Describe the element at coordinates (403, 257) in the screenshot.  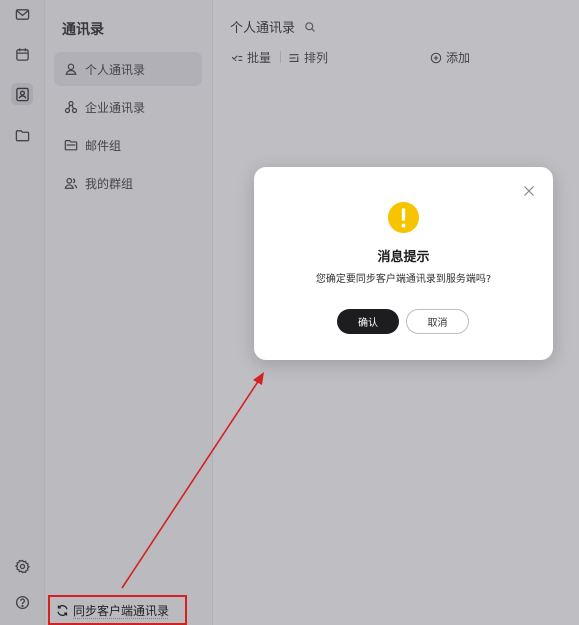
I see `dialog-title: 消息提示` at that location.